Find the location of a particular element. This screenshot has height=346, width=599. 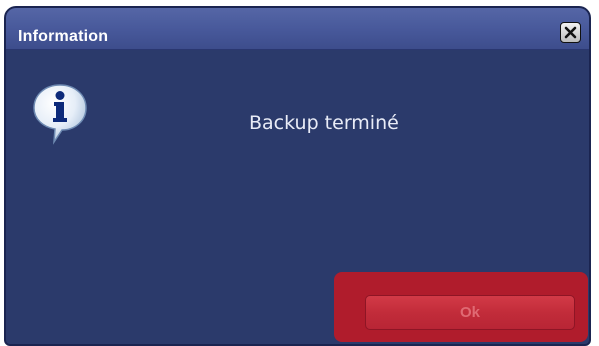

close-button is located at coordinates (570, 32).